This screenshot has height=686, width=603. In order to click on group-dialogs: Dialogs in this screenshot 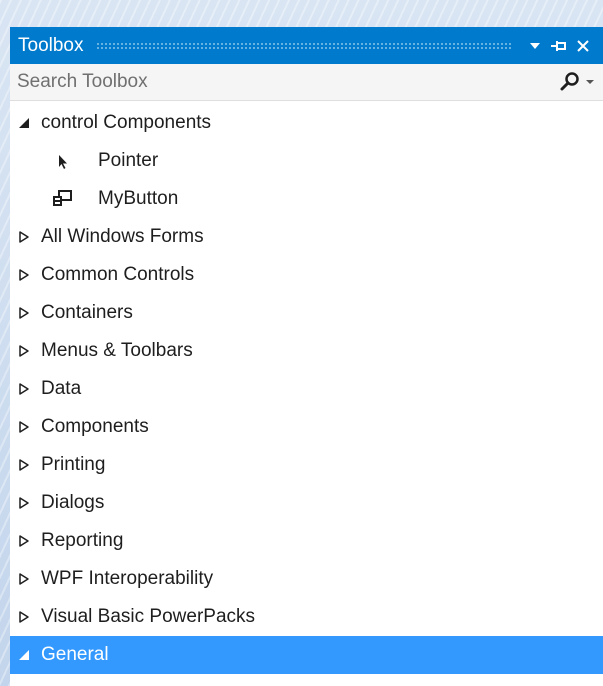, I will do `click(306, 503)`.